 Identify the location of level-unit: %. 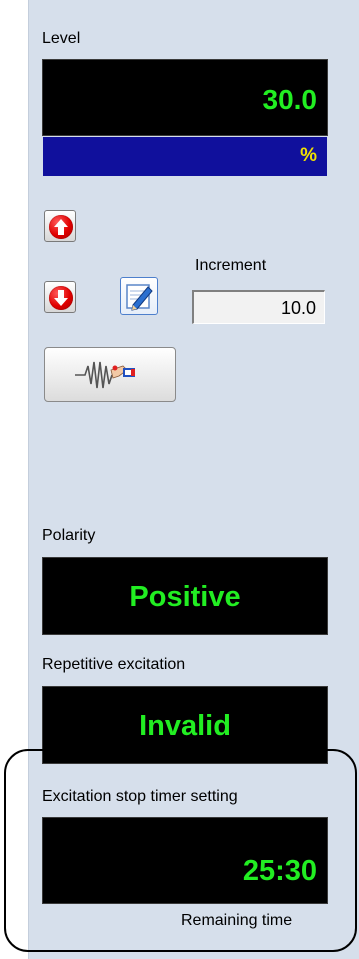
(308, 155).